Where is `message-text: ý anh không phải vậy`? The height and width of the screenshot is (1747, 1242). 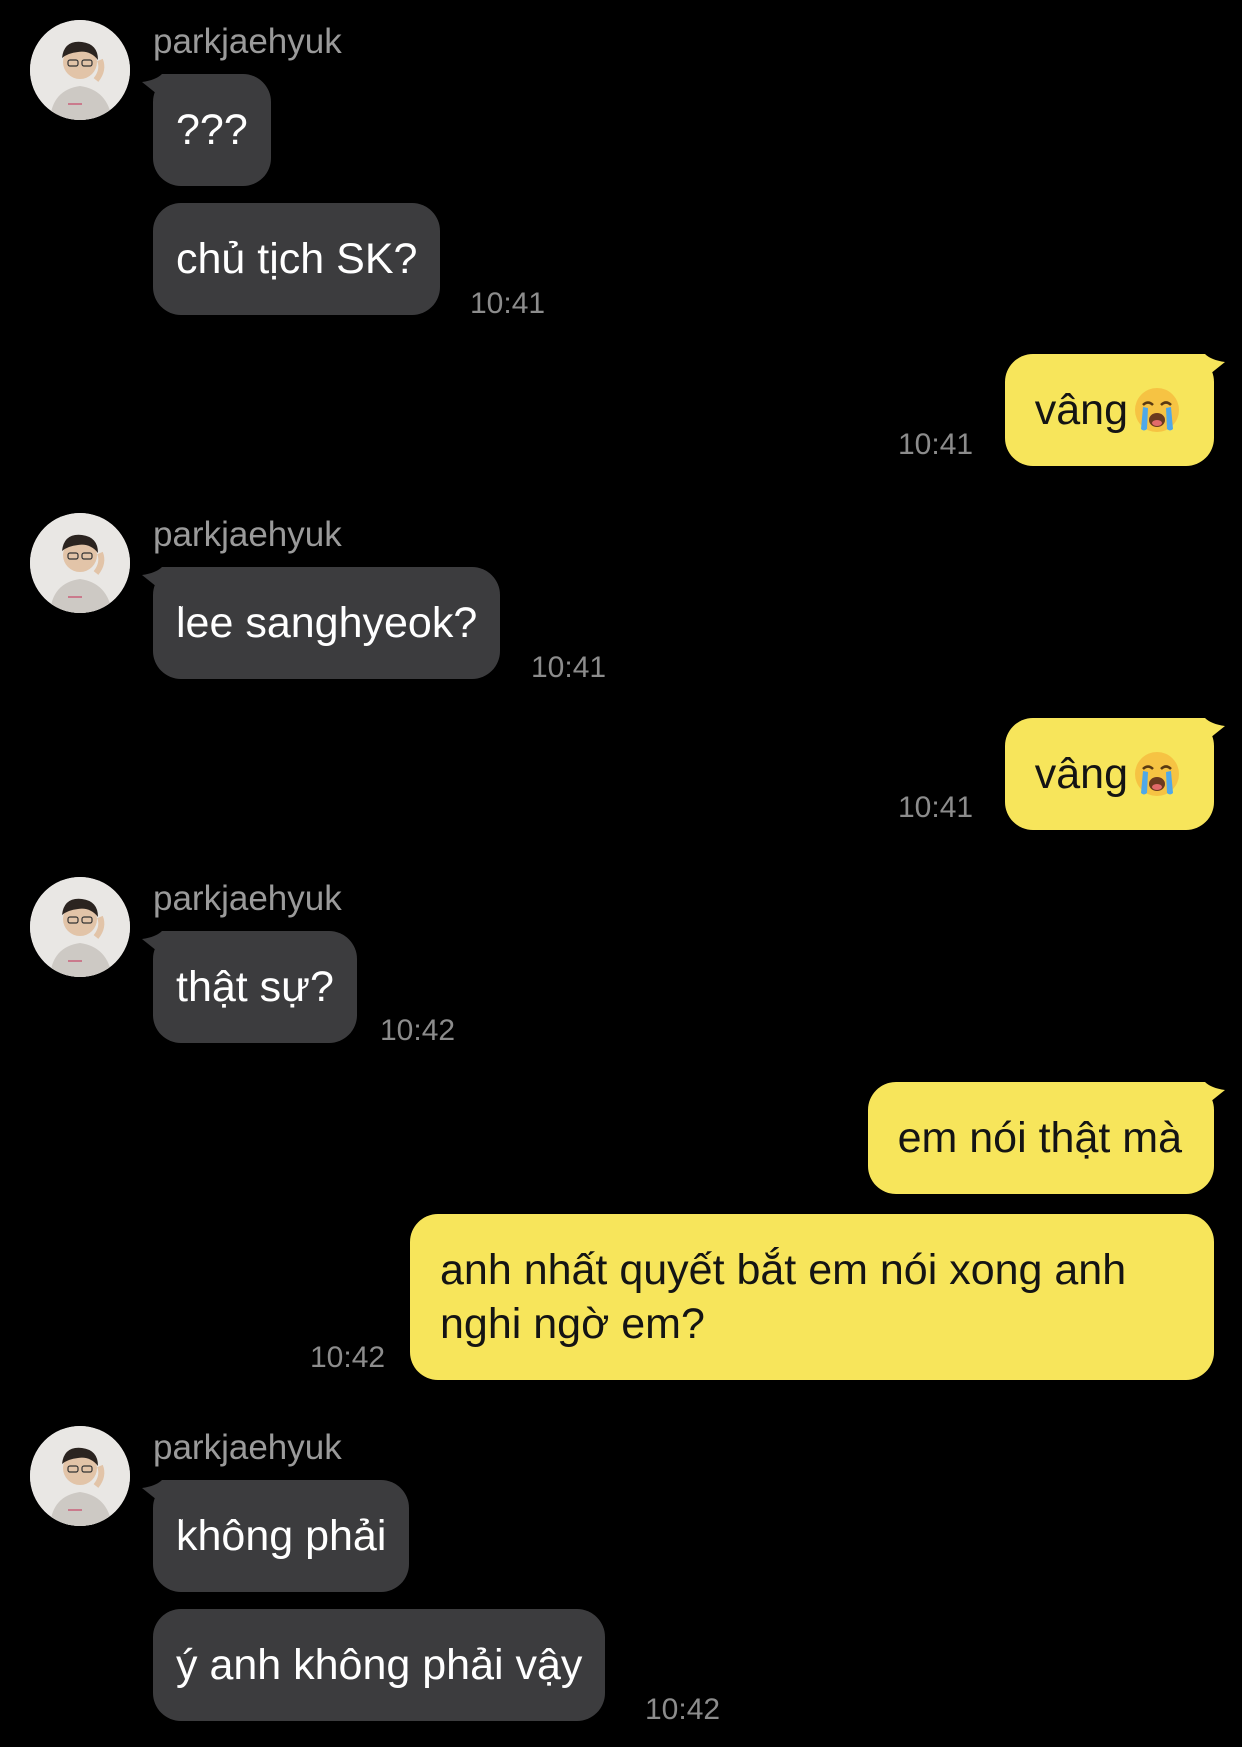 message-text: ý anh không phải vậy is located at coordinates (379, 1665).